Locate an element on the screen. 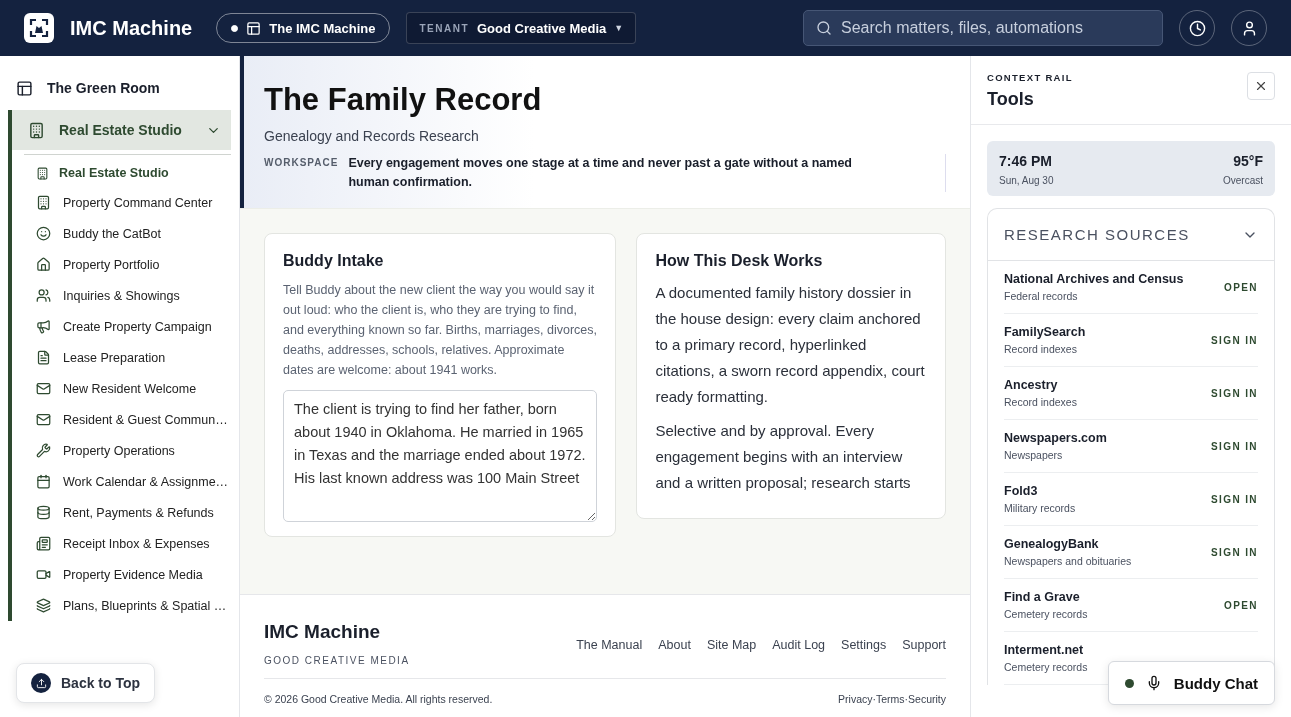 Image resolution: width=1291 pixels, height=717 pixels. footer-brand: IMC Machine is located at coordinates (323, 632).